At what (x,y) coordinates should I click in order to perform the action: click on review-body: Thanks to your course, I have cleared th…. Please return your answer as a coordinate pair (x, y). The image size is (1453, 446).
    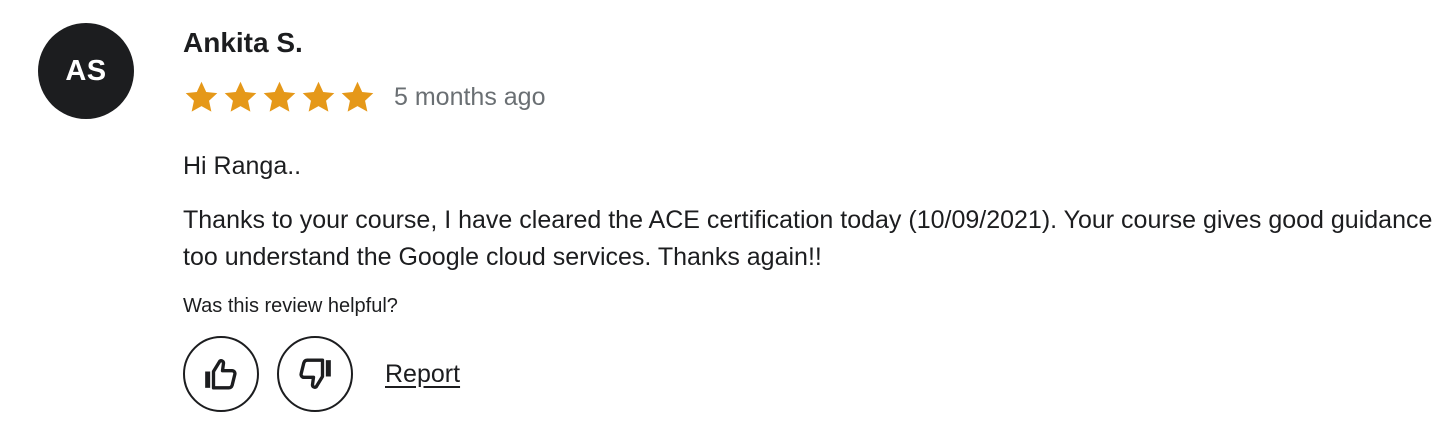
    Looking at the image, I should click on (808, 238).